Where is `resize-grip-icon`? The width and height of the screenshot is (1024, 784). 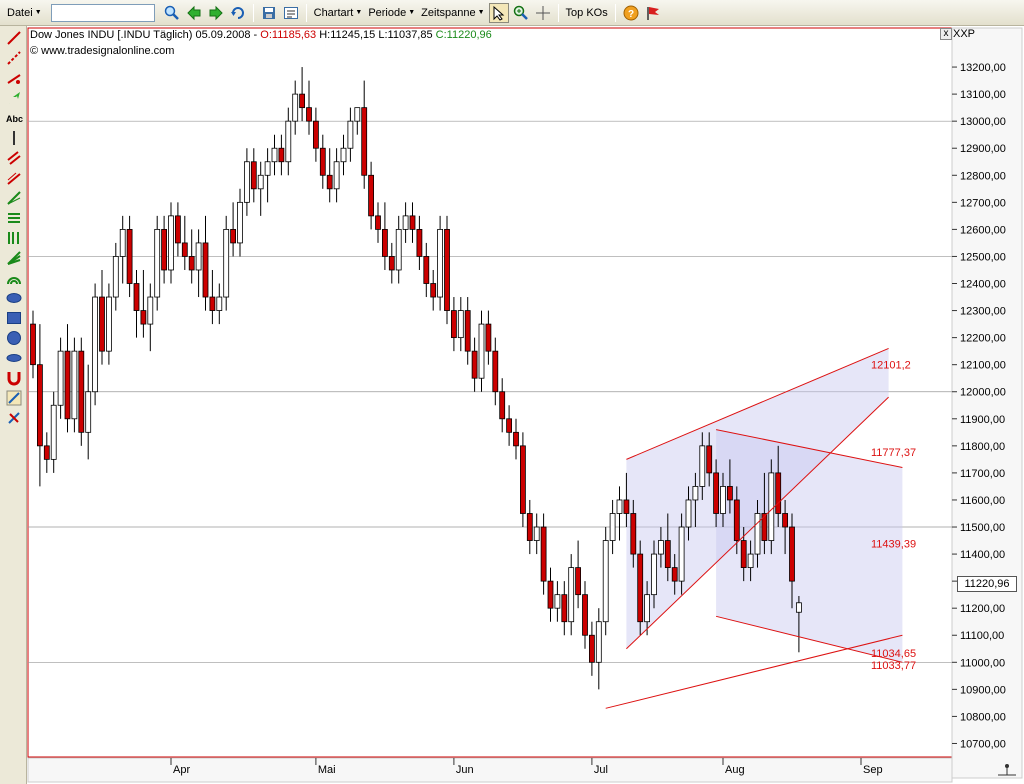
resize-grip-icon is located at coordinates (989, 771).